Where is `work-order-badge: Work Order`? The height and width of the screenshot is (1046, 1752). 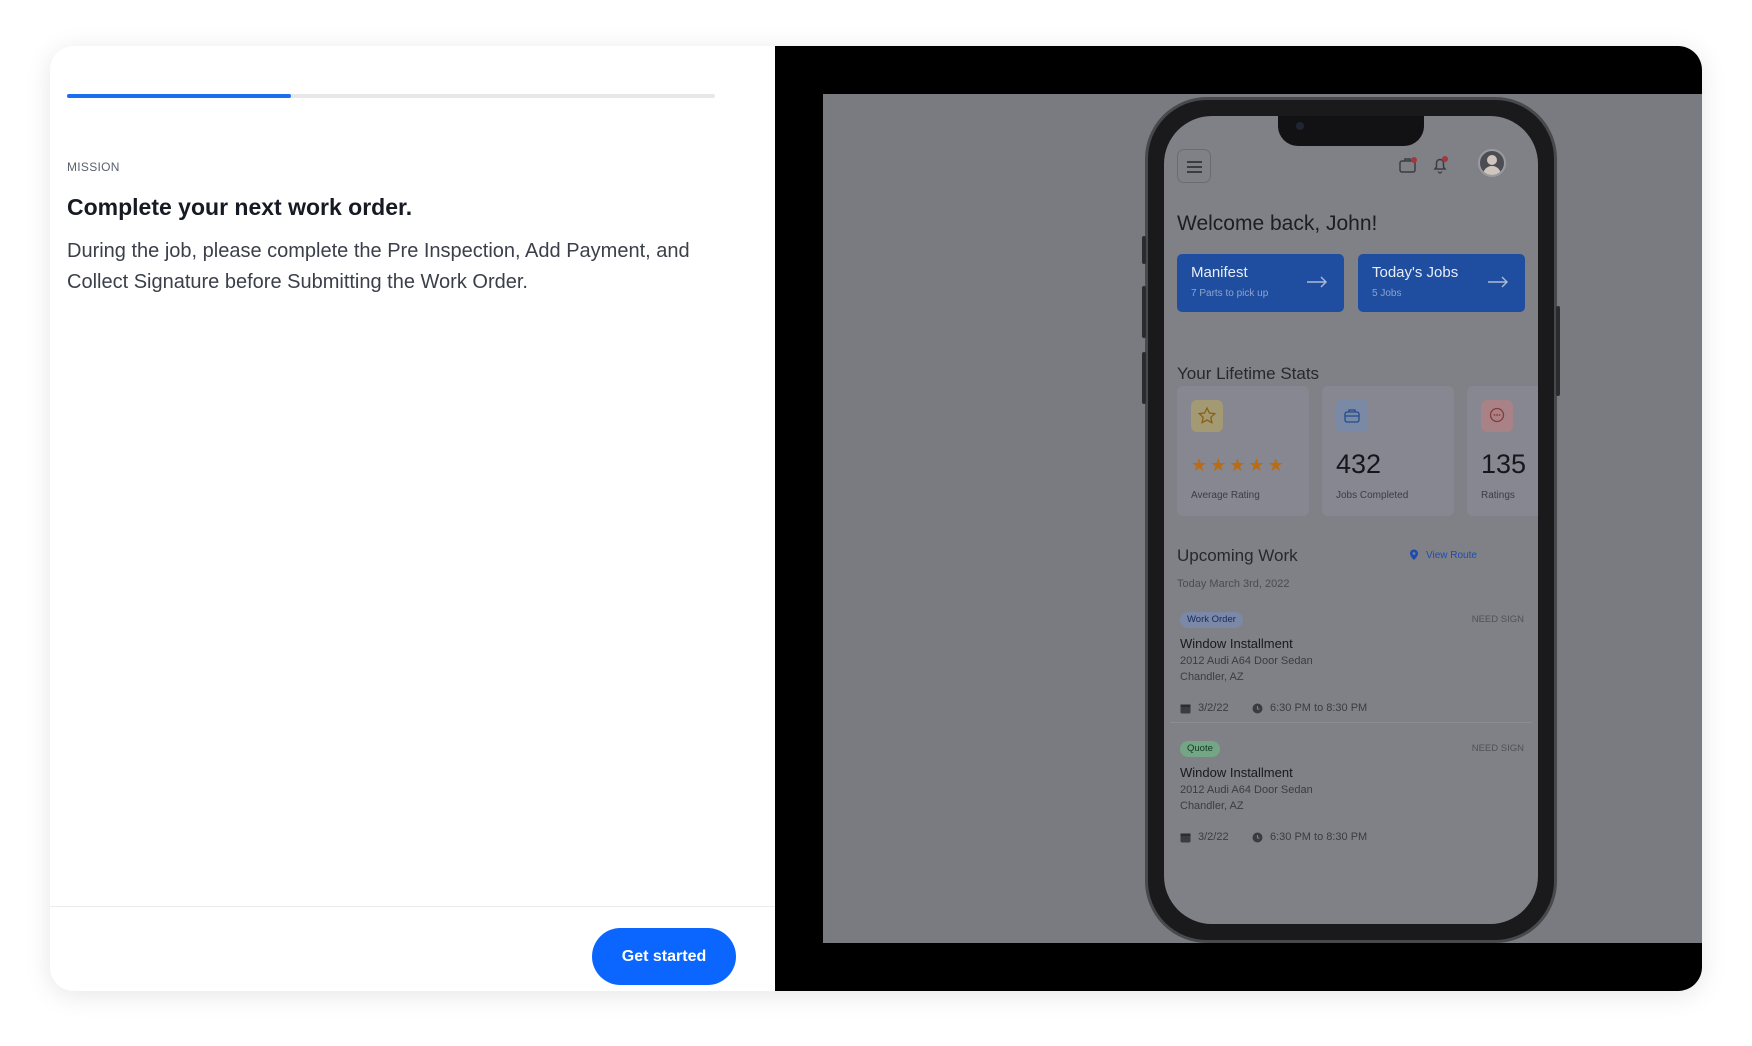 work-order-badge: Work Order is located at coordinates (1211, 620).